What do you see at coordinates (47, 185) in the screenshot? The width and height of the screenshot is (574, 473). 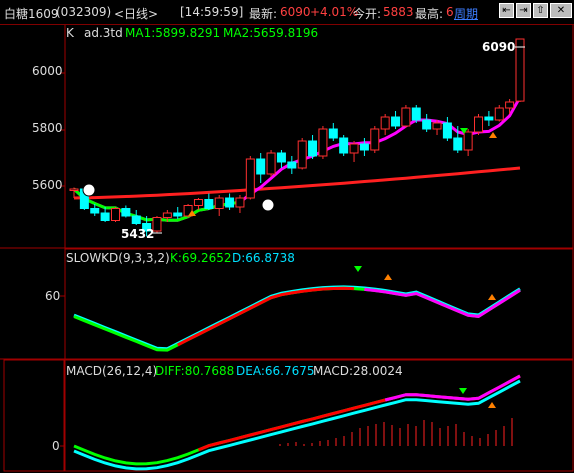 I see `y-tick-5600: 5600` at bounding box center [47, 185].